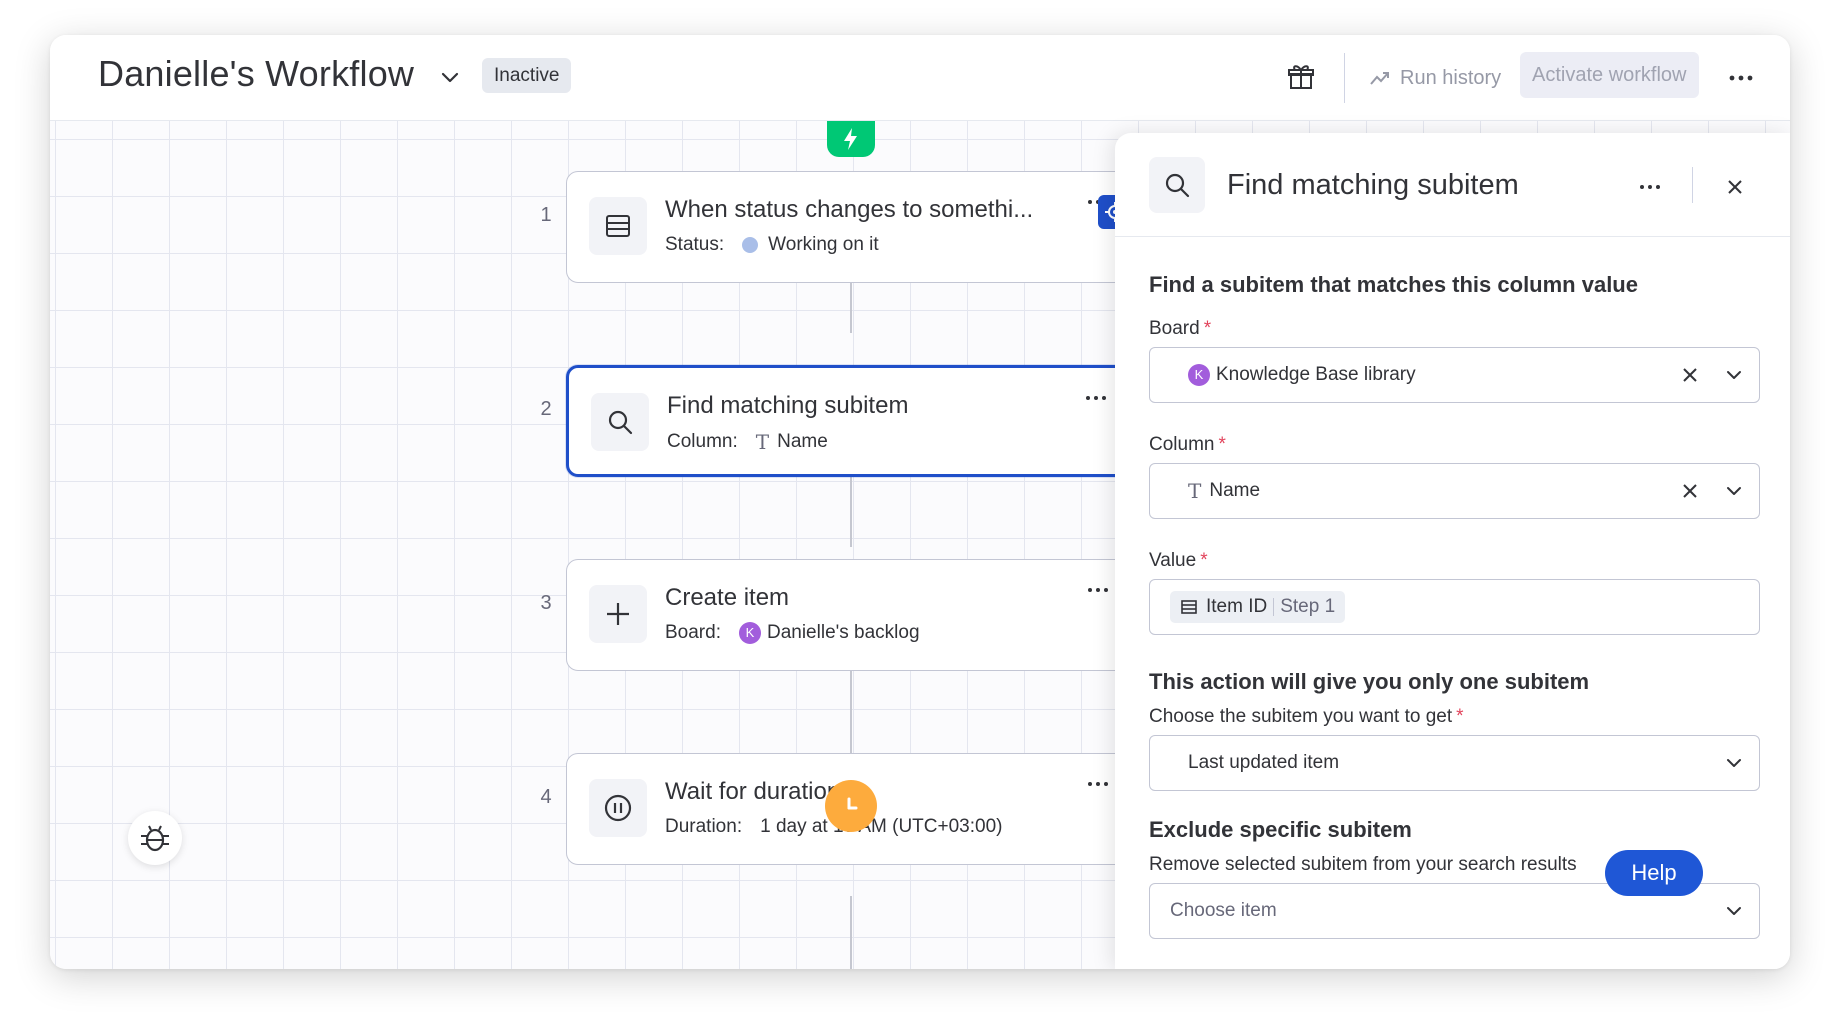  What do you see at coordinates (546, 603) in the screenshot?
I see `step-number: 3` at bounding box center [546, 603].